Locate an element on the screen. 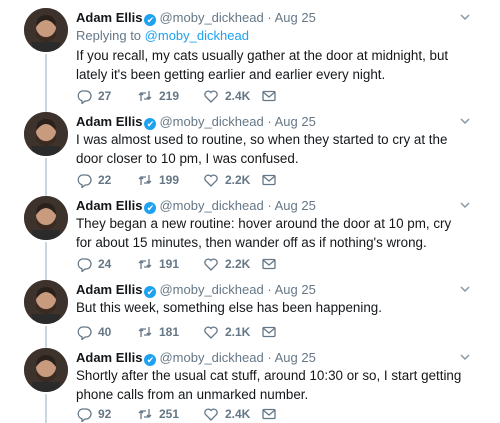 This screenshot has width=500, height=423. tweet-actions: 24 191 2.2K is located at coordinates (186, 264).